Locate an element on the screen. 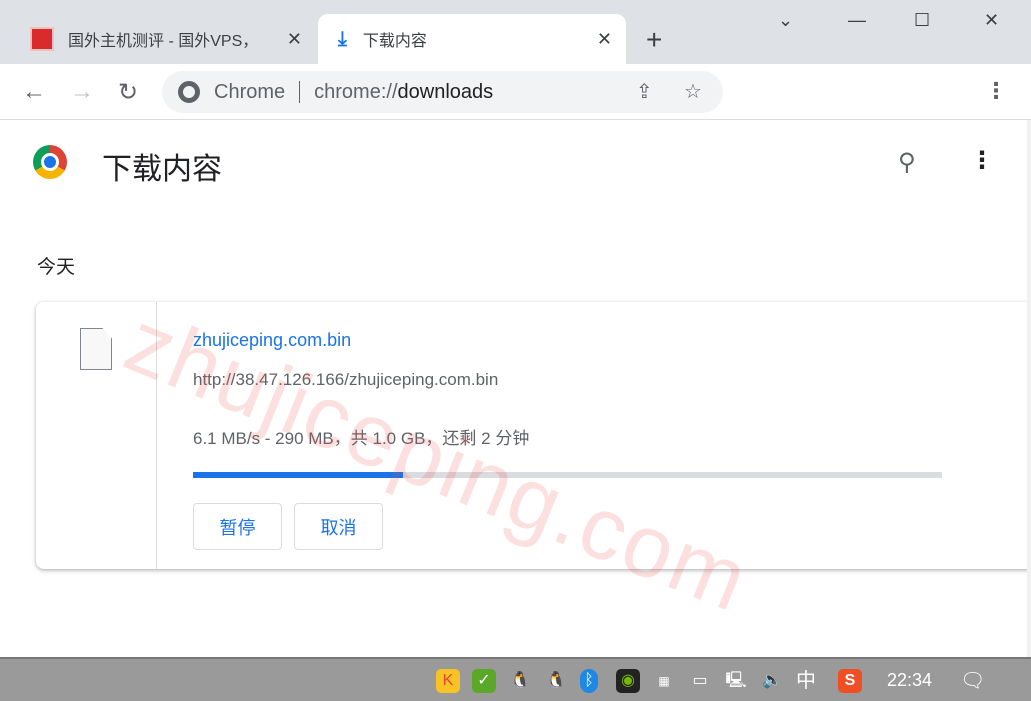 The image size is (1031, 701). forward-icon: → is located at coordinates (82, 92).